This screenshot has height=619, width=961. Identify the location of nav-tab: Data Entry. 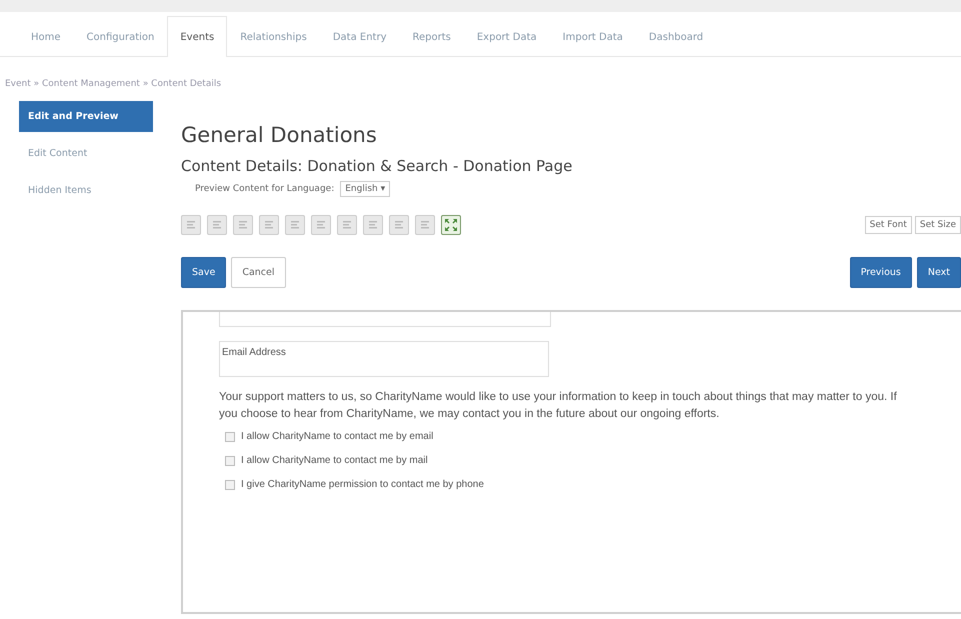
(360, 36).